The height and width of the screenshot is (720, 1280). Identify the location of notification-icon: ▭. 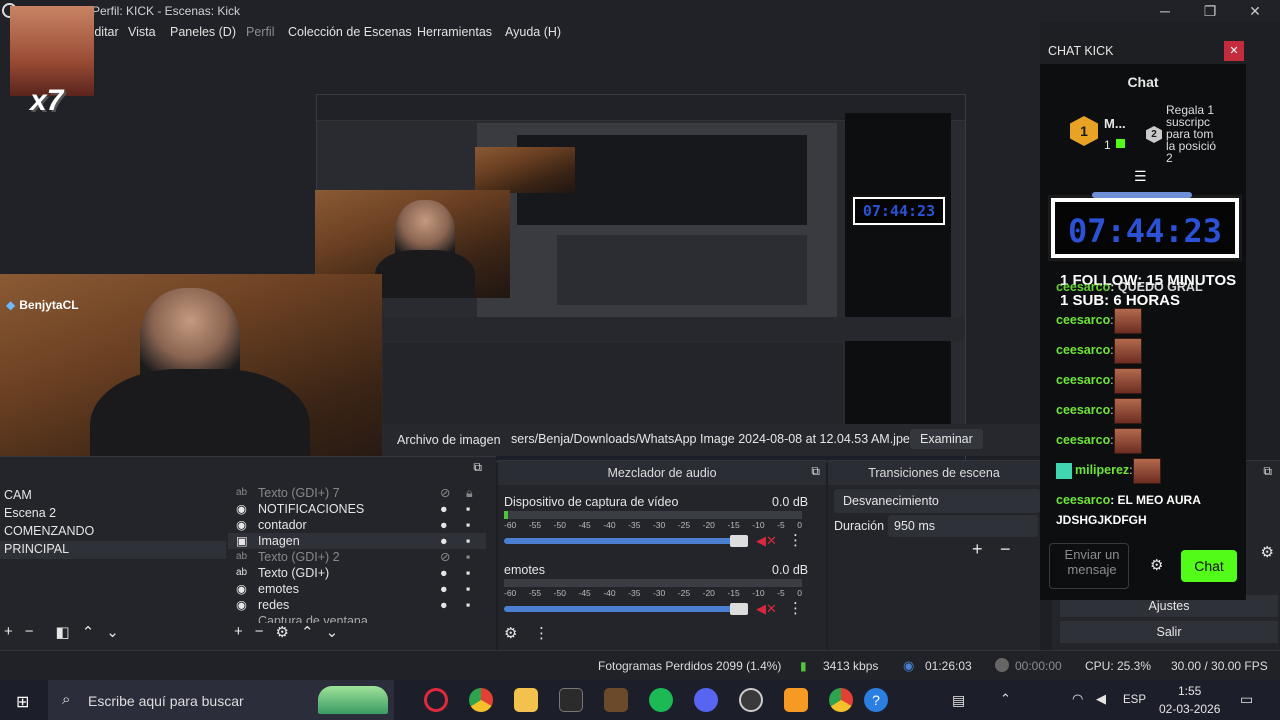
(1246, 699).